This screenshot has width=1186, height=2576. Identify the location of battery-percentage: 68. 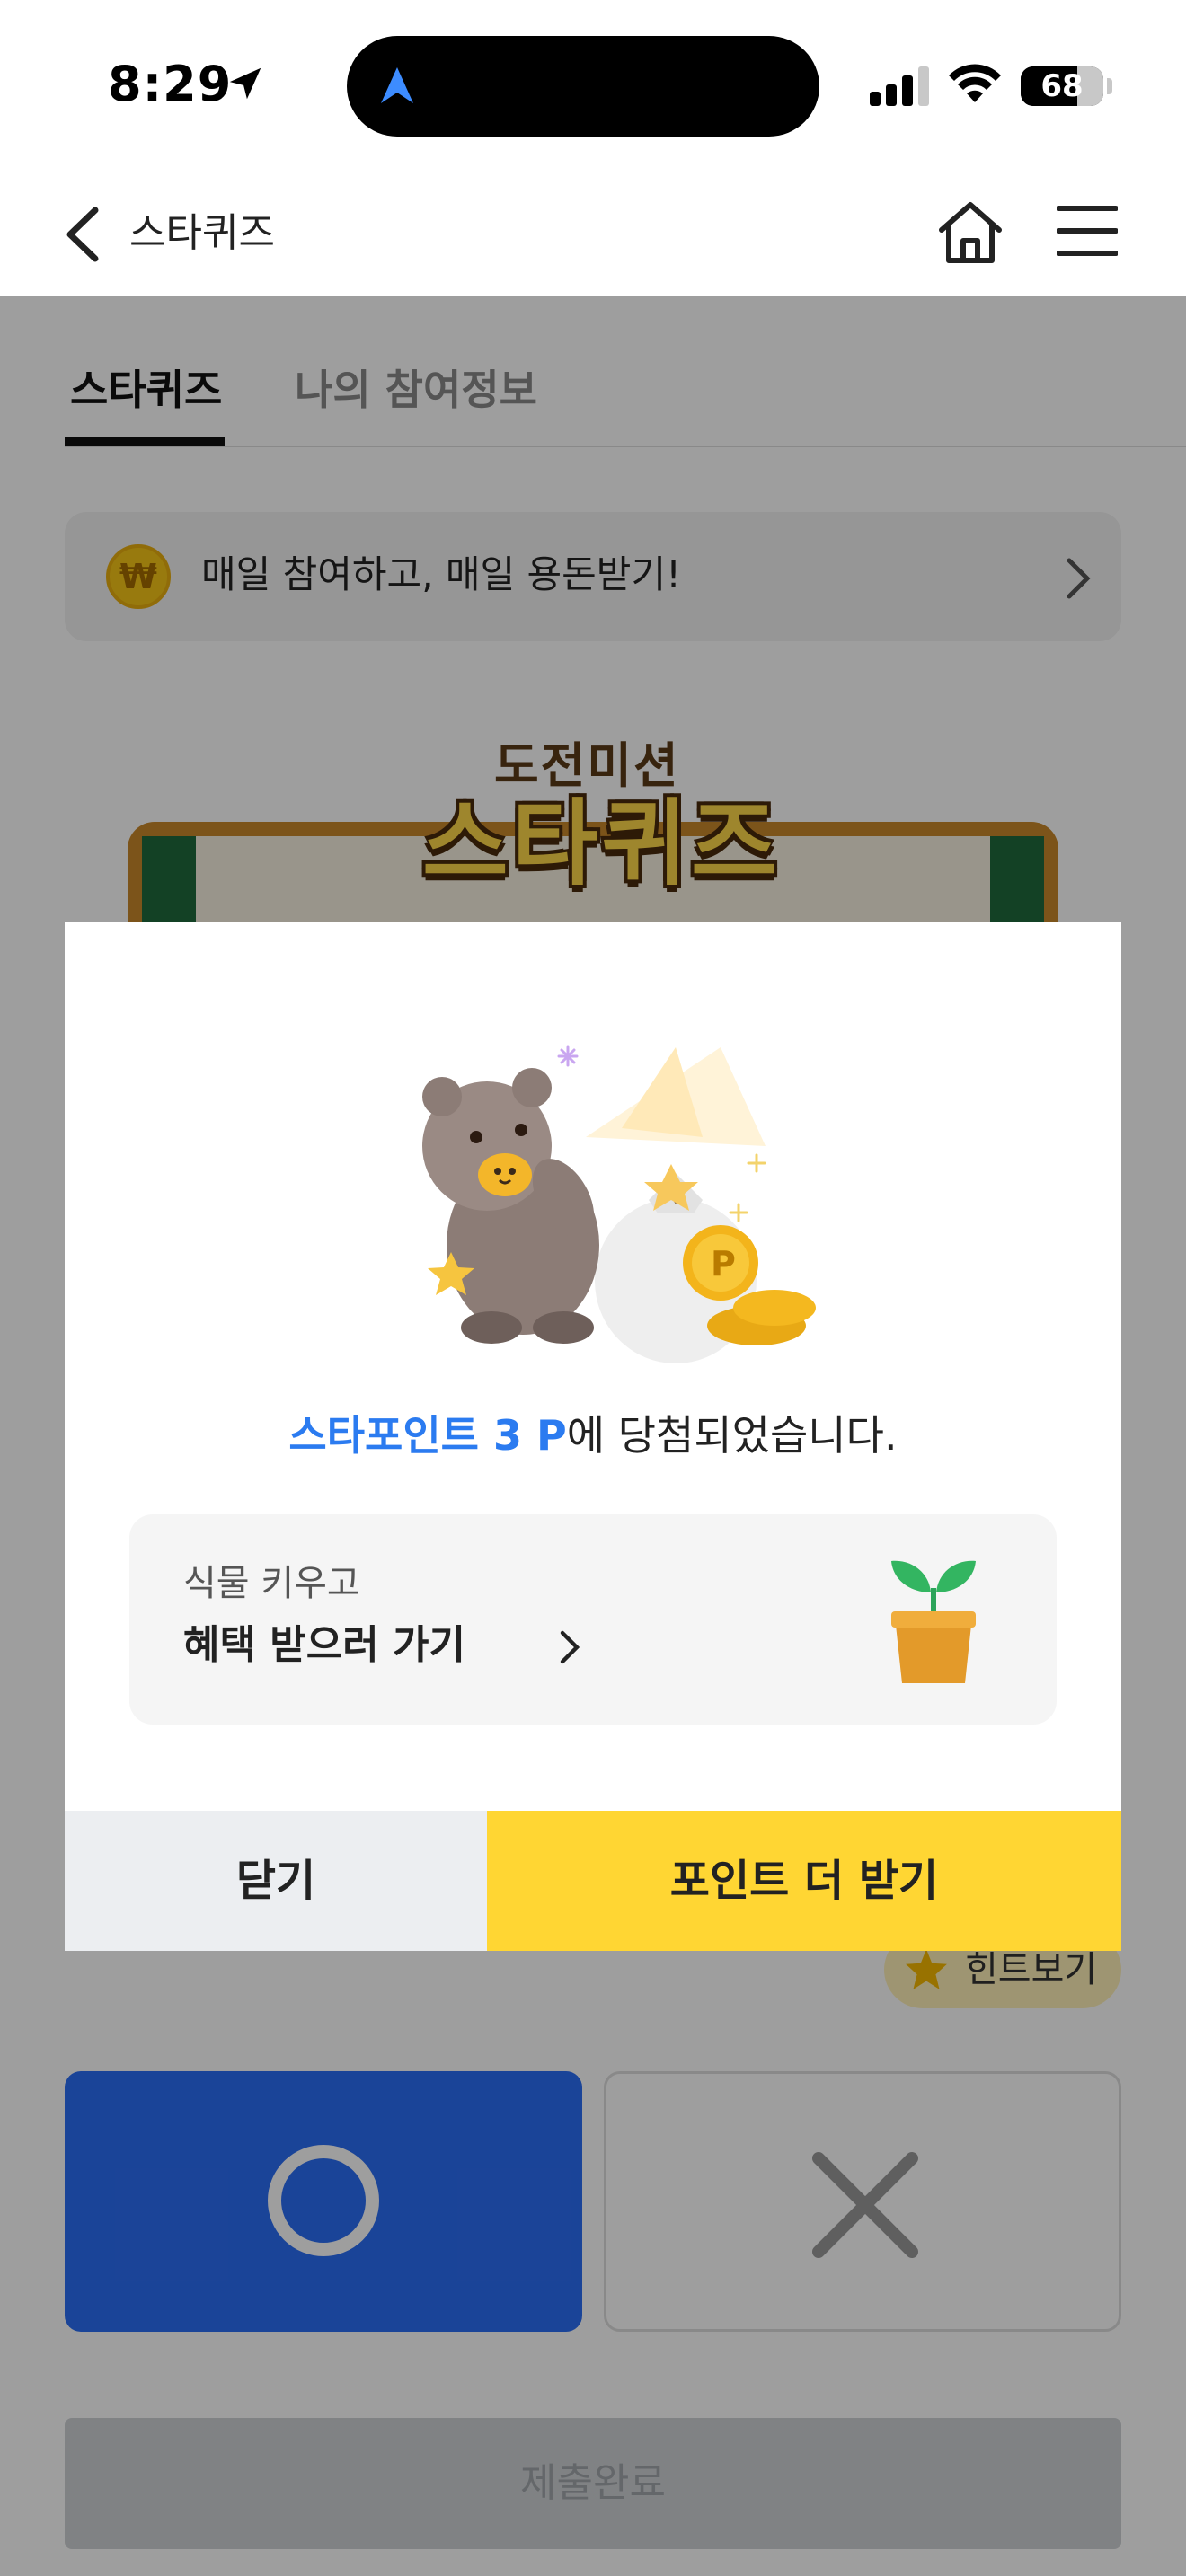
(1062, 86).